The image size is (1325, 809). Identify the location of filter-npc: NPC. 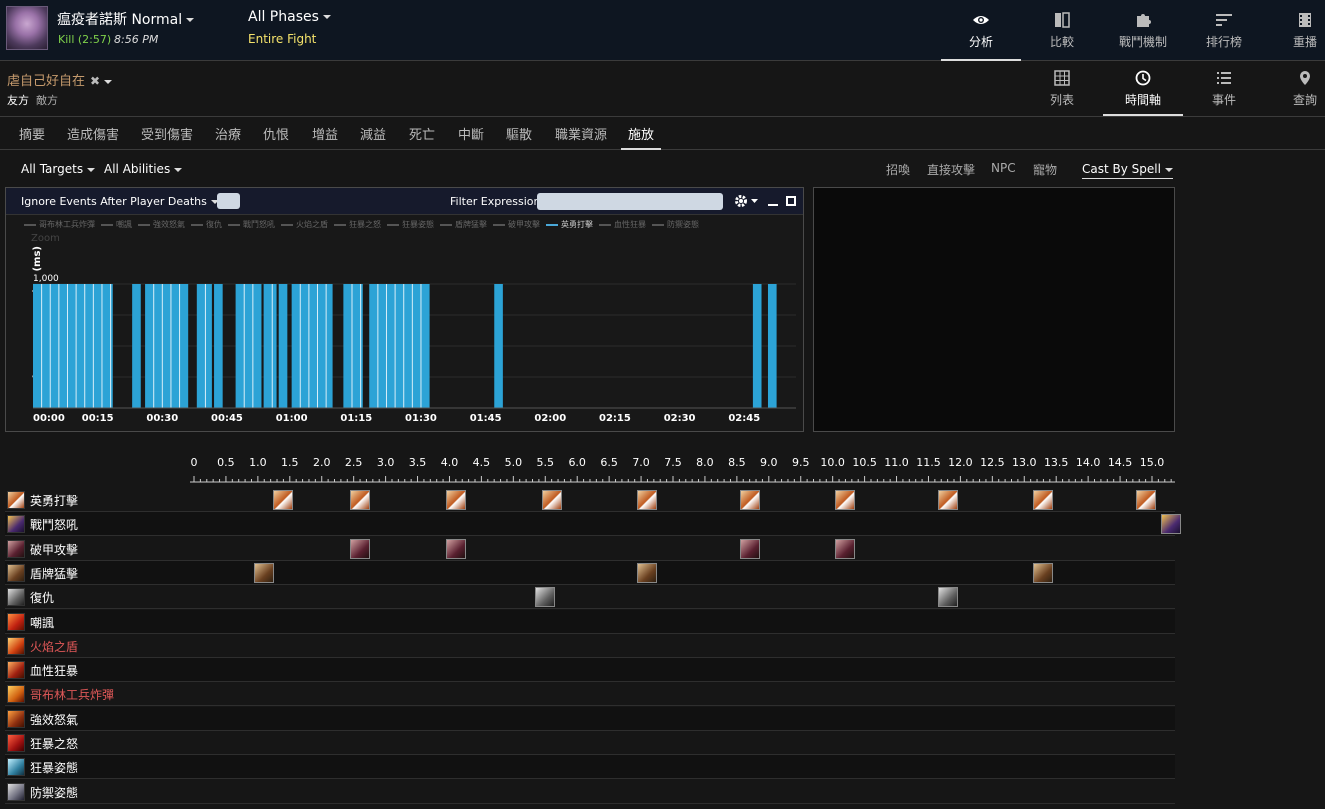
(1003, 168).